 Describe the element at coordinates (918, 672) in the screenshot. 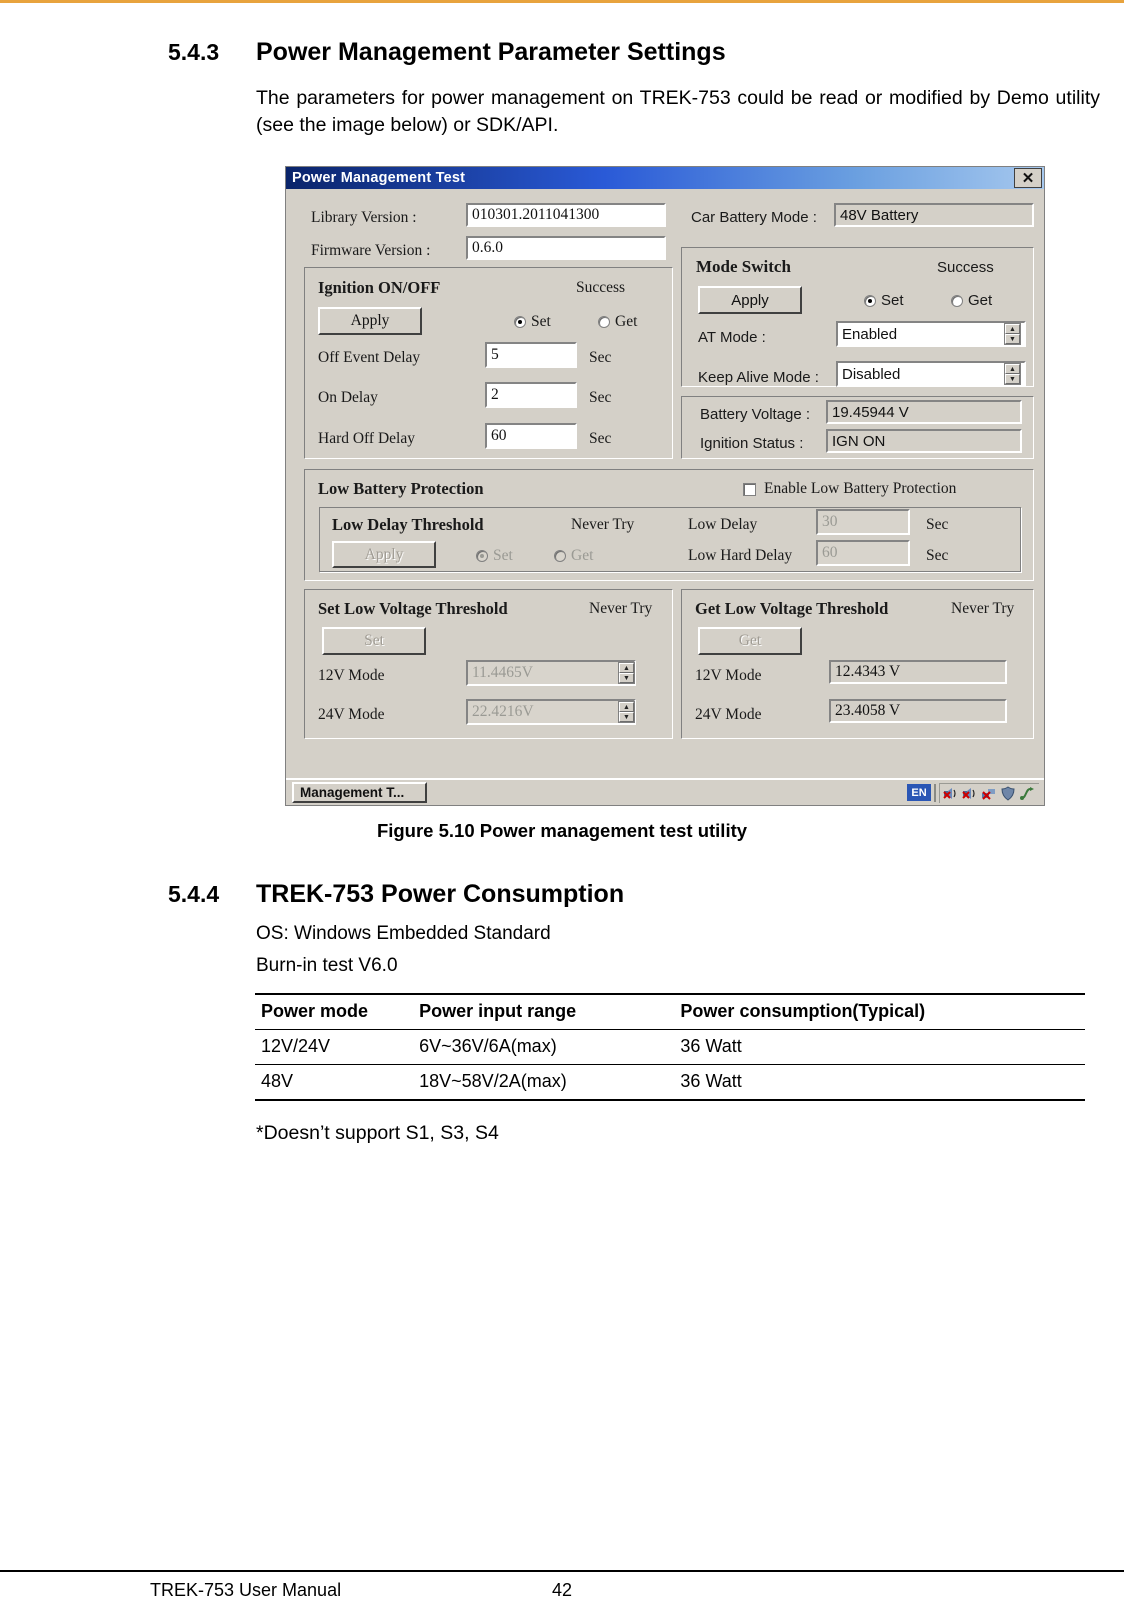

I see `get-12v-mode-value: 12.4343 V` at that location.